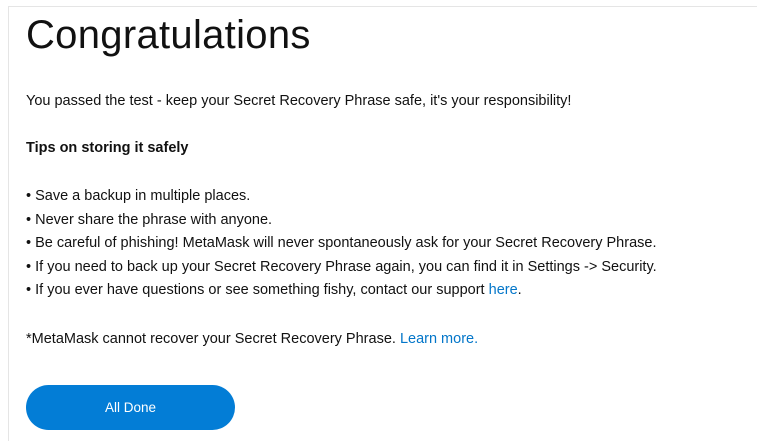  What do you see at coordinates (130, 407) in the screenshot?
I see `all-done-button: All Done` at bounding box center [130, 407].